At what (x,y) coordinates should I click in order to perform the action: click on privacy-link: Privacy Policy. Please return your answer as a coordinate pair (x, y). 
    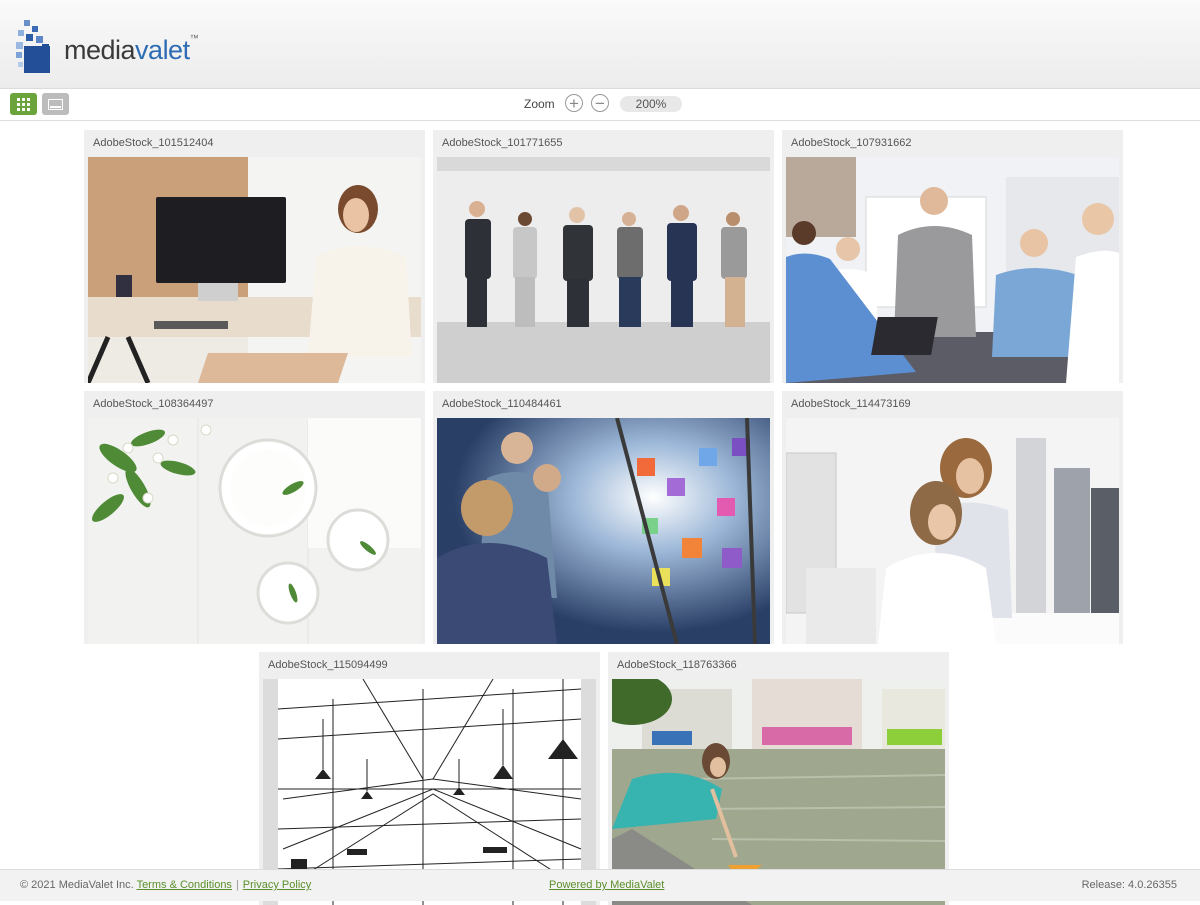
    Looking at the image, I should click on (277, 885).